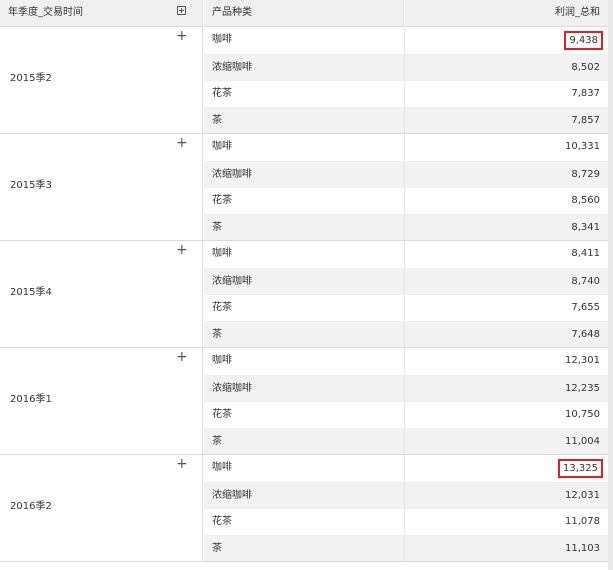 This screenshot has height=570, width=613. What do you see at coordinates (506, 13) in the screenshot?
I see `column-header-profit: 利润_总和` at bounding box center [506, 13].